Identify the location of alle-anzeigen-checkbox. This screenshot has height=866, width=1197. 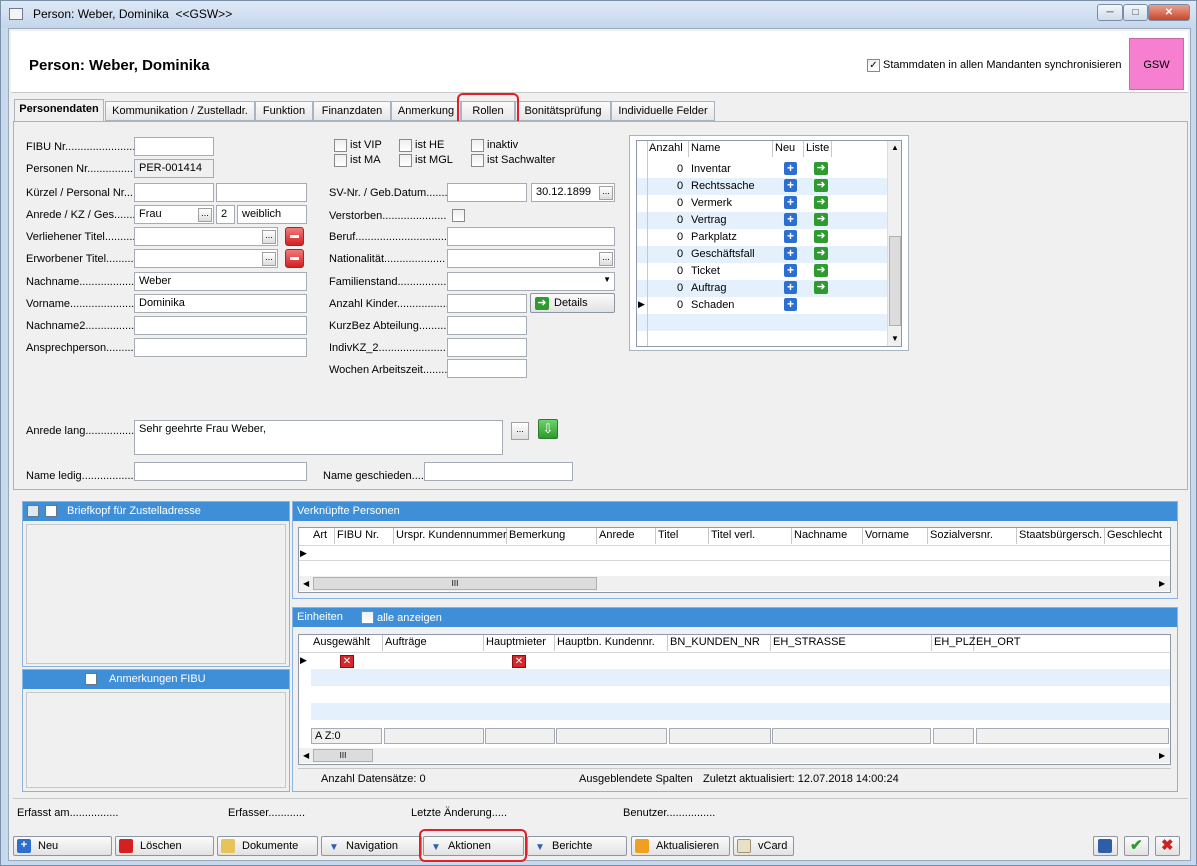
(367, 617).